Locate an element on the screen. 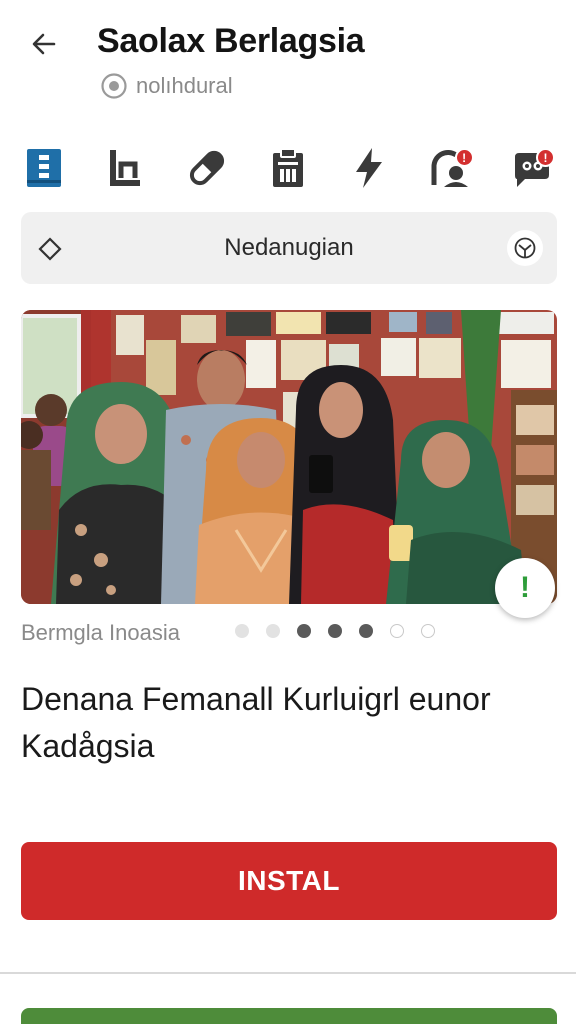 The width and height of the screenshot is (576, 1024). chart-icon is located at coordinates (125, 168).